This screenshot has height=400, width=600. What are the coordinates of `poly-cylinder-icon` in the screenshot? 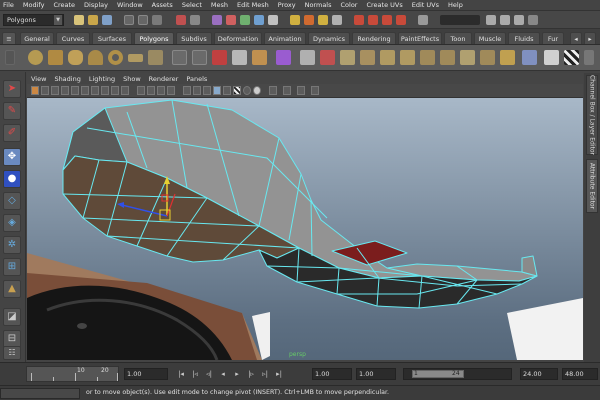 It's located at (75, 57).